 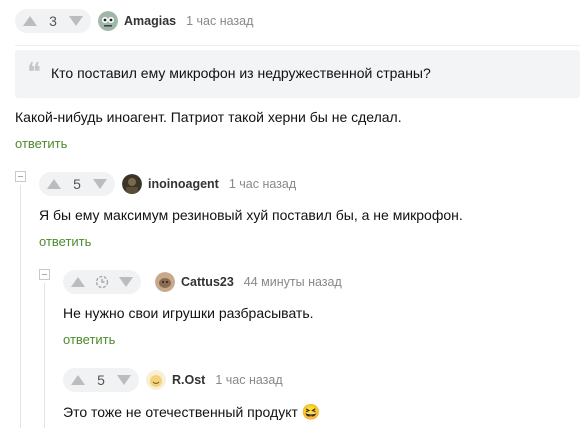 What do you see at coordinates (293, 282) in the screenshot?
I see `timestamp: 44 минуты назад` at bounding box center [293, 282].